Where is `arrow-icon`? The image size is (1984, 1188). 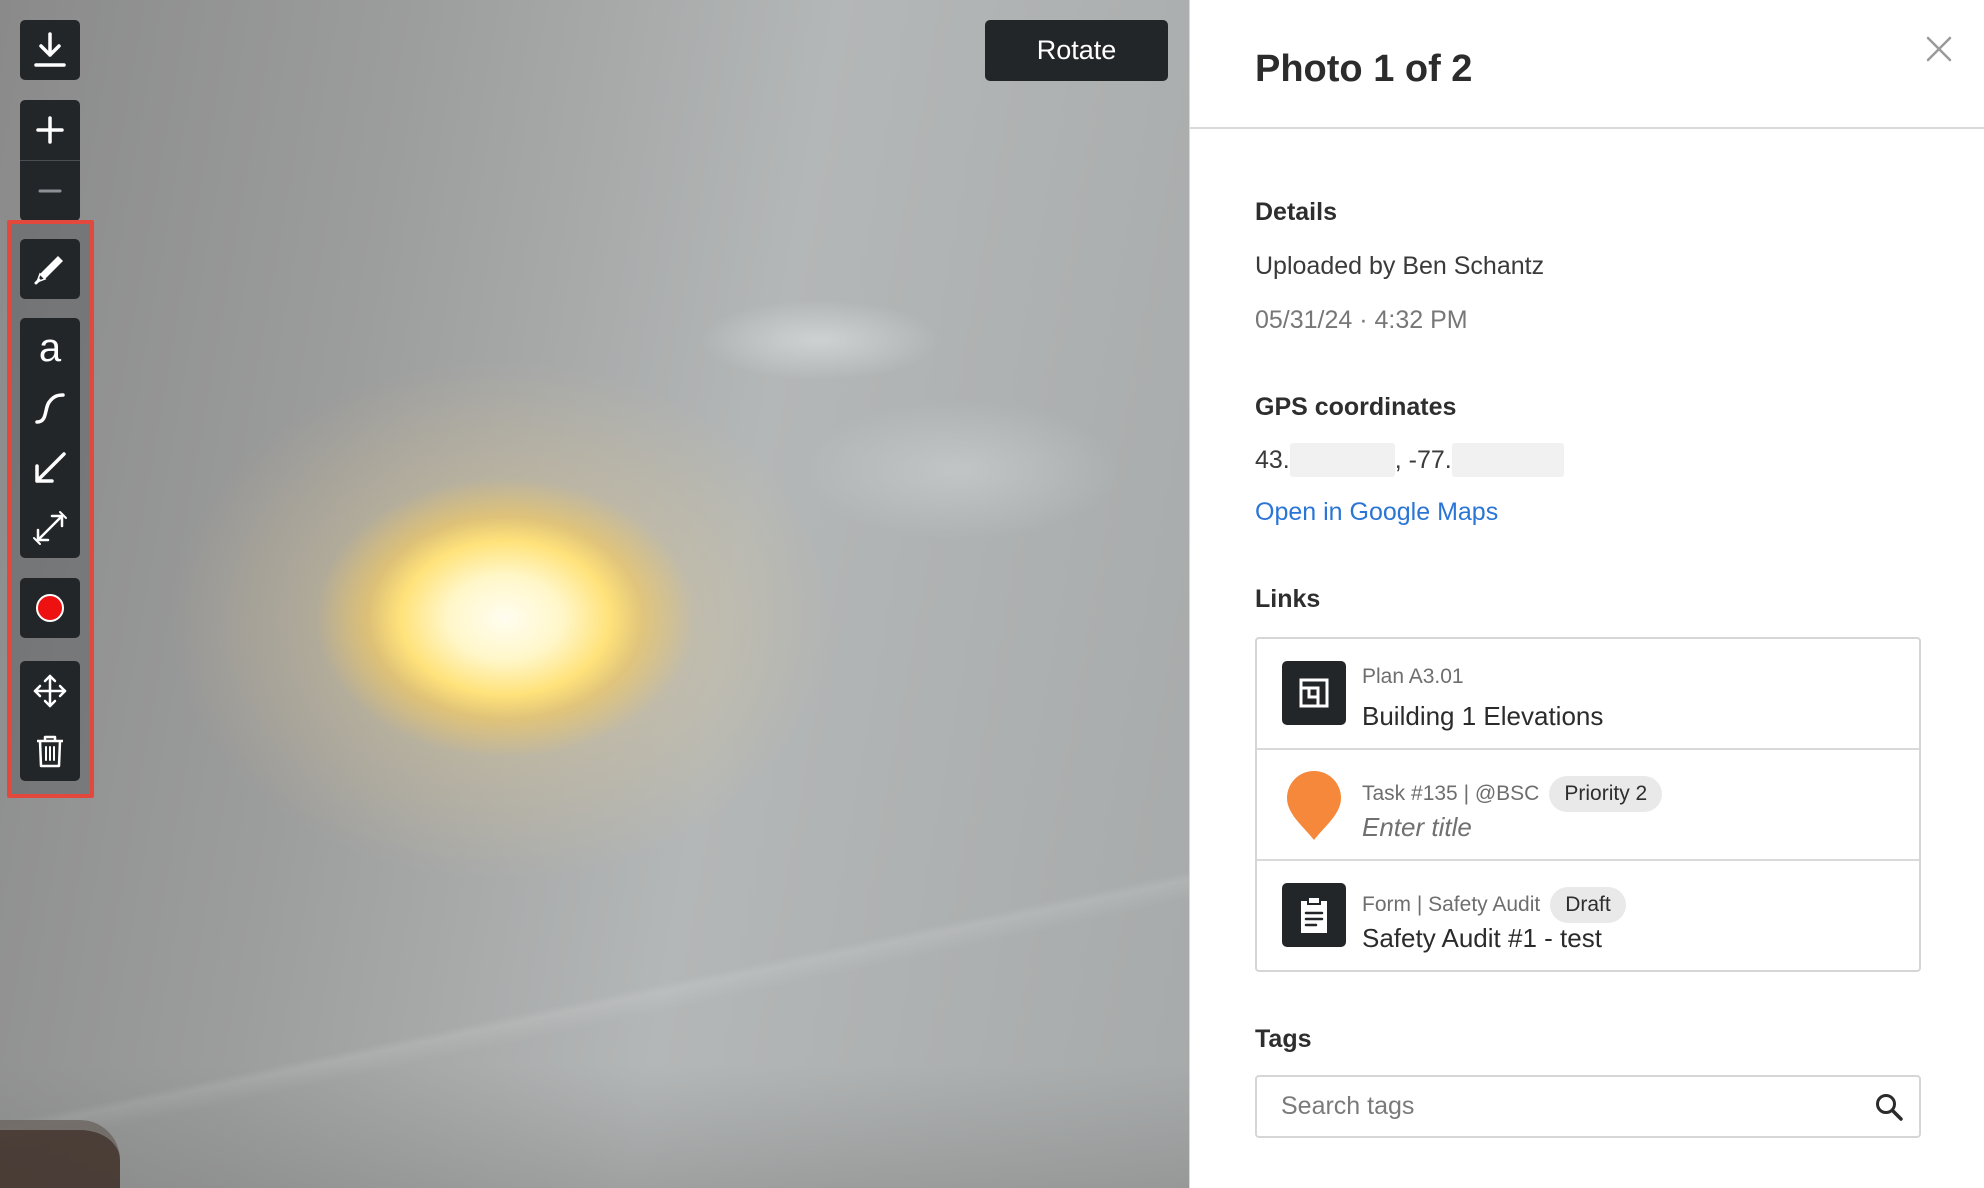 arrow-icon is located at coordinates (50, 467).